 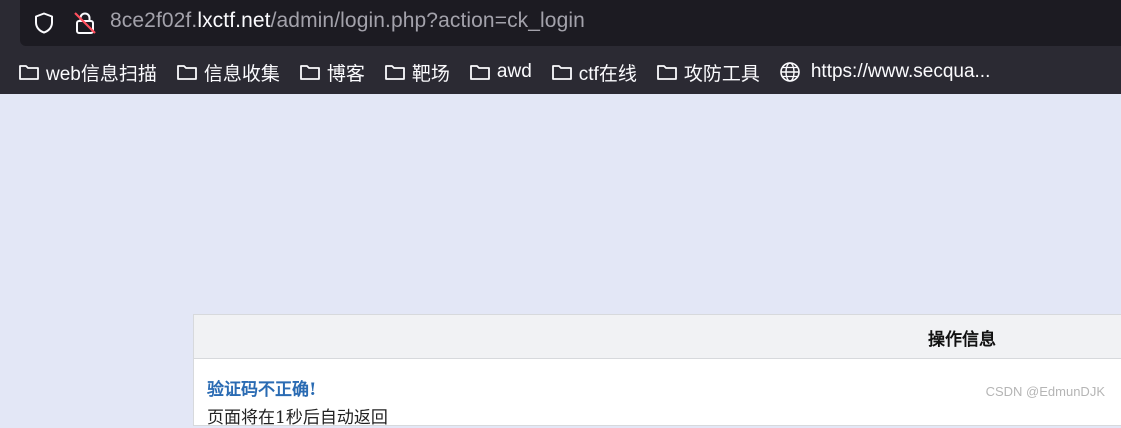 What do you see at coordinates (514, 71) in the screenshot?
I see `bookmark-label: awd` at bounding box center [514, 71].